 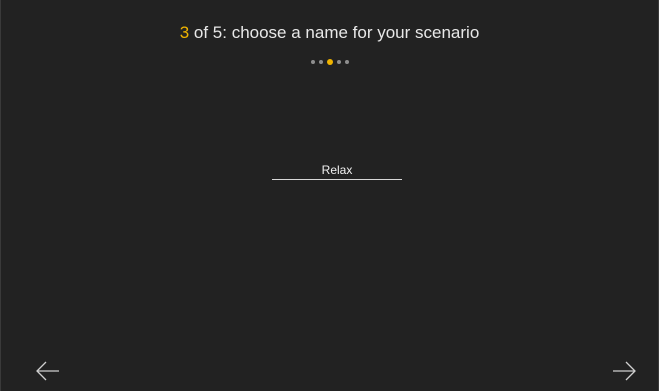 I want to click on back-button, so click(x=48, y=371).